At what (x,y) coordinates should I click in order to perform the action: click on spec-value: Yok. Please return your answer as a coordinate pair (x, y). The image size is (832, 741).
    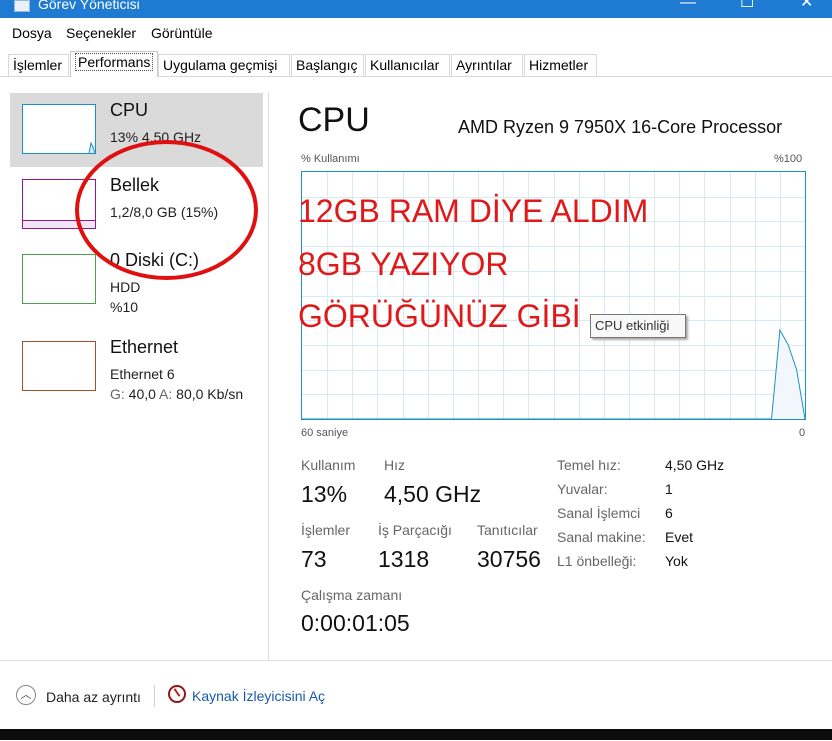
    Looking at the image, I should click on (676, 561).